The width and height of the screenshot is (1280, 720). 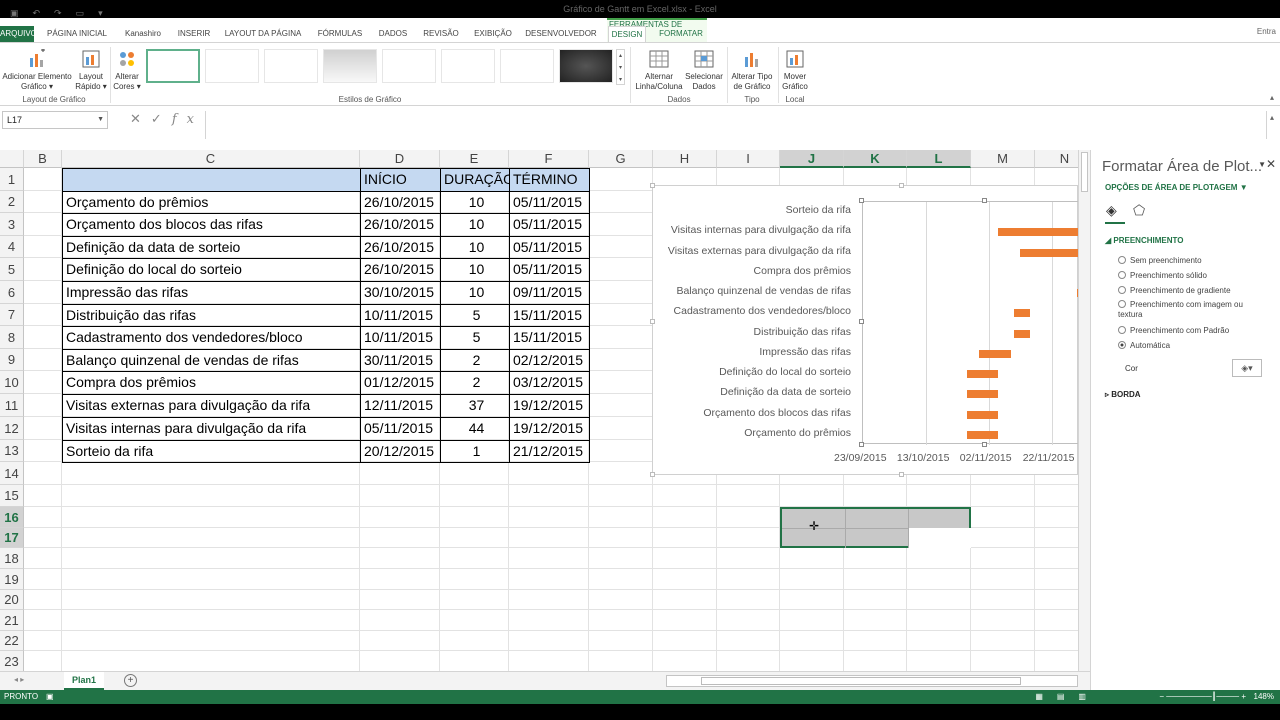 I want to click on row-header-21: 21, so click(x=12, y=620).